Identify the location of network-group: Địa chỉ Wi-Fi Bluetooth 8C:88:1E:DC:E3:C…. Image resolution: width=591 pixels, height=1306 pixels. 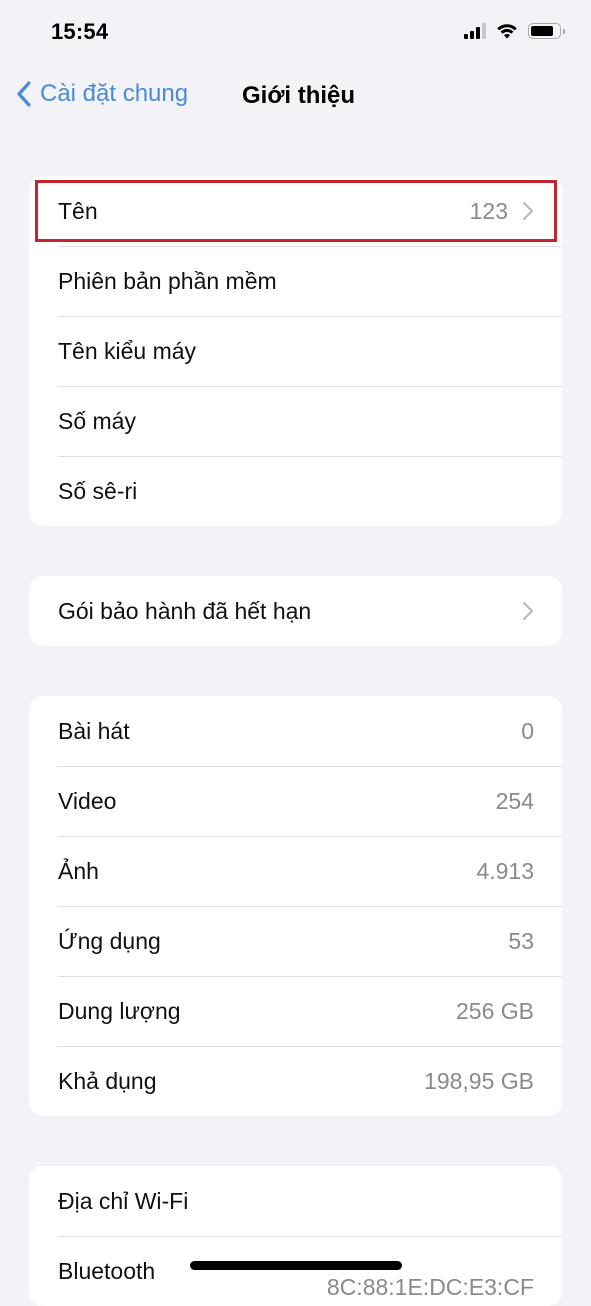
(295, 1236).